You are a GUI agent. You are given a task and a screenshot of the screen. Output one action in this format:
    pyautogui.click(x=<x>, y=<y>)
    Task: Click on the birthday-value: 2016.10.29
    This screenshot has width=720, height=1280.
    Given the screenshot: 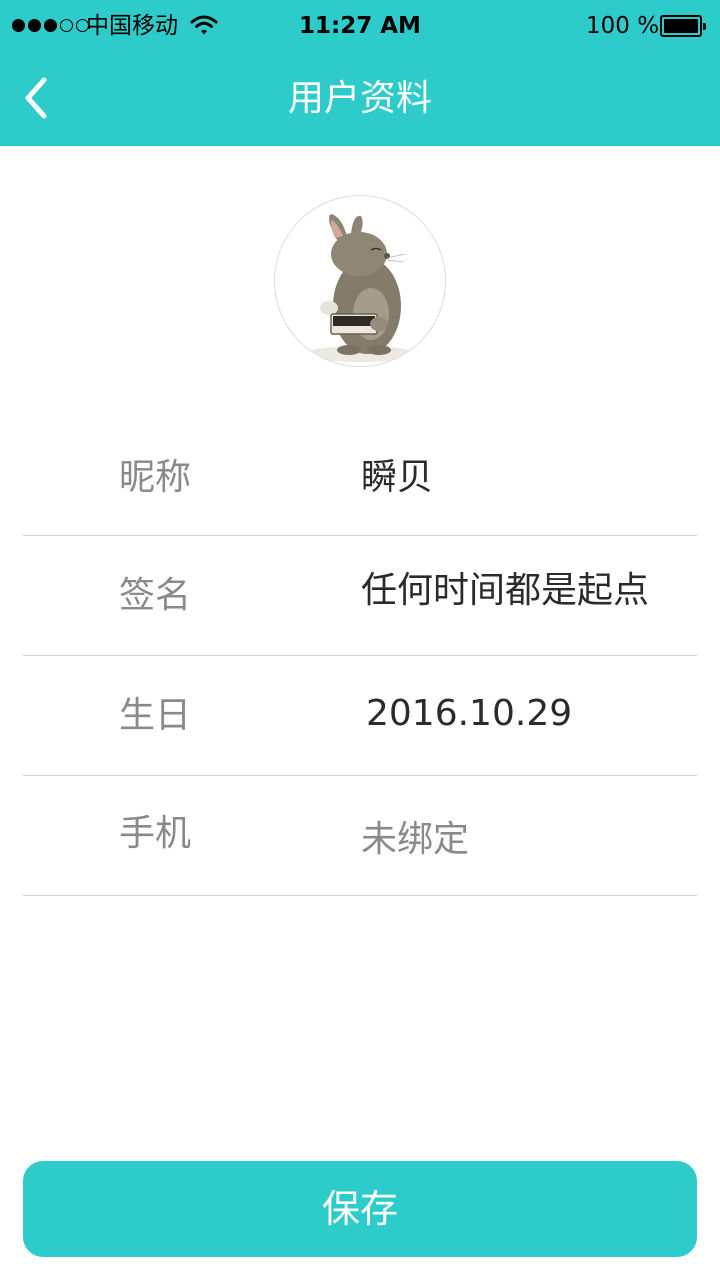 What is the action you would take?
    pyautogui.click(x=469, y=713)
    